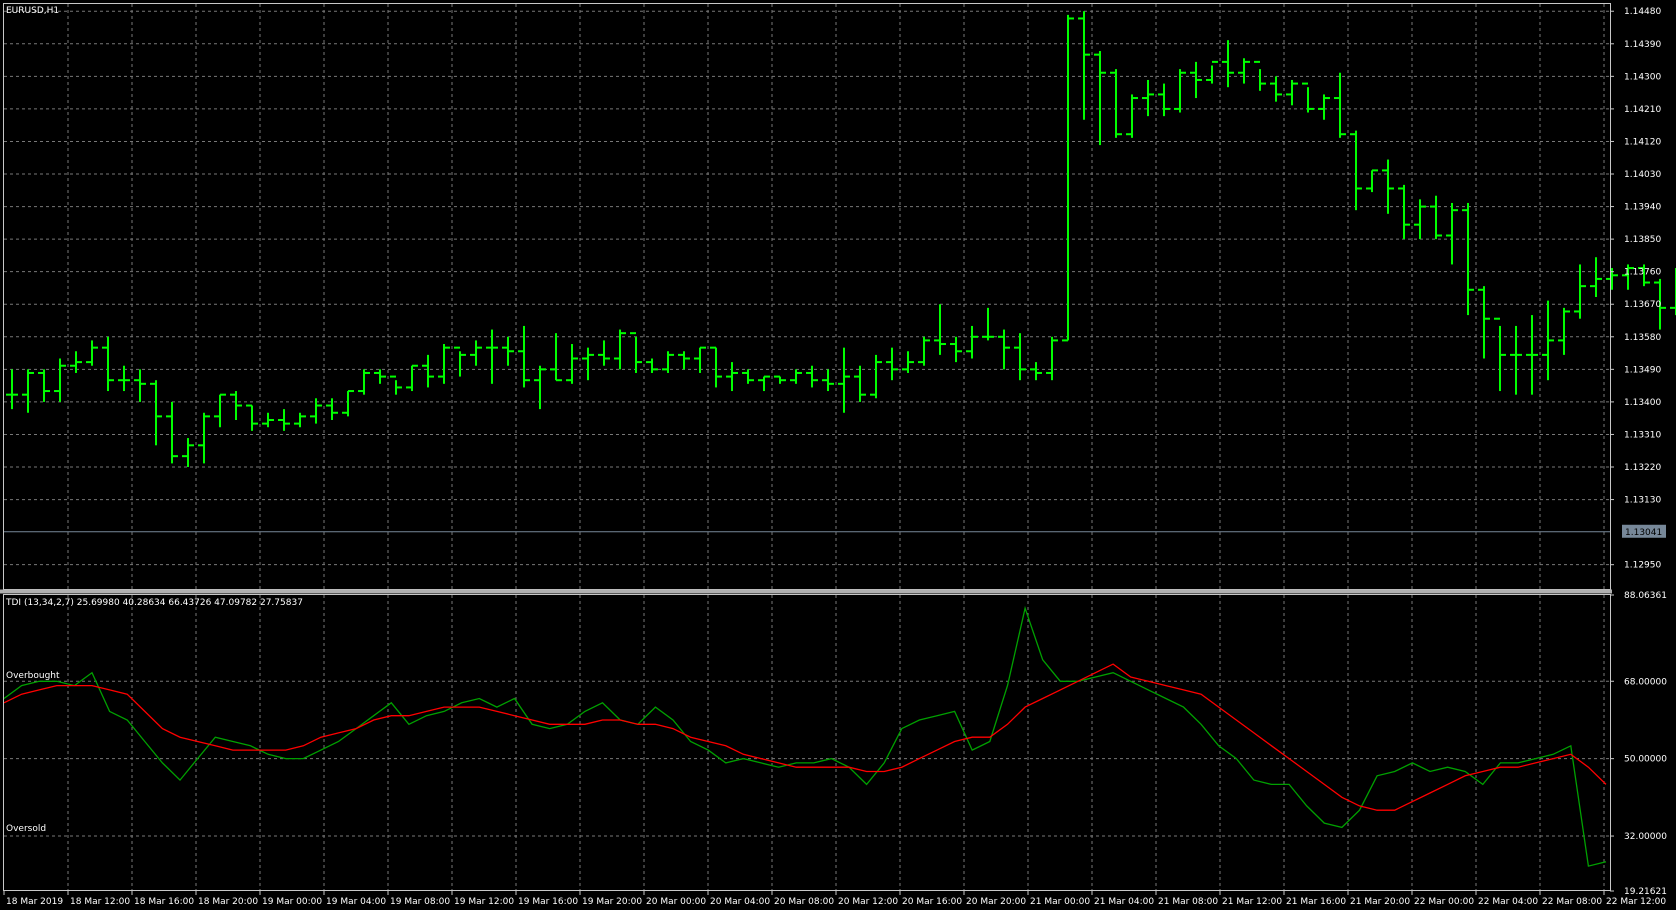 Image resolution: width=1676 pixels, height=910 pixels. What do you see at coordinates (292, 902) in the screenshot?
I see `time-tick-label: 19 Mar 00:00` at bounding box center [292, 902].